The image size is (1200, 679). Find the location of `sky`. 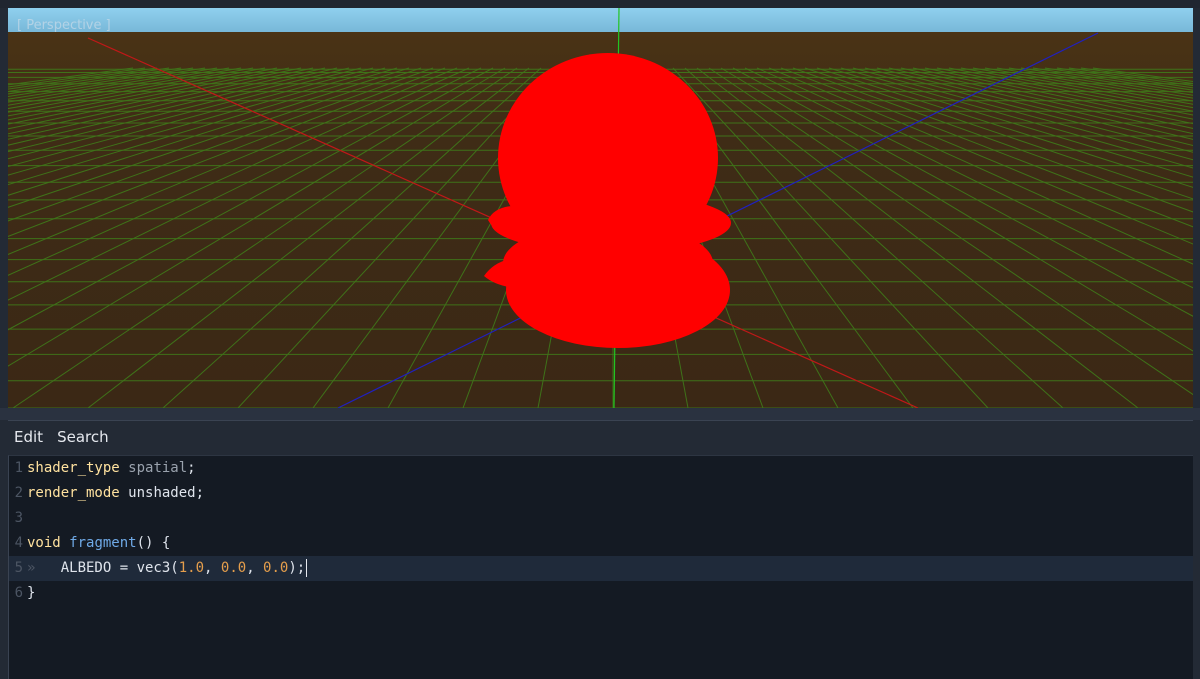

sky is located at coordinates (600, 20).